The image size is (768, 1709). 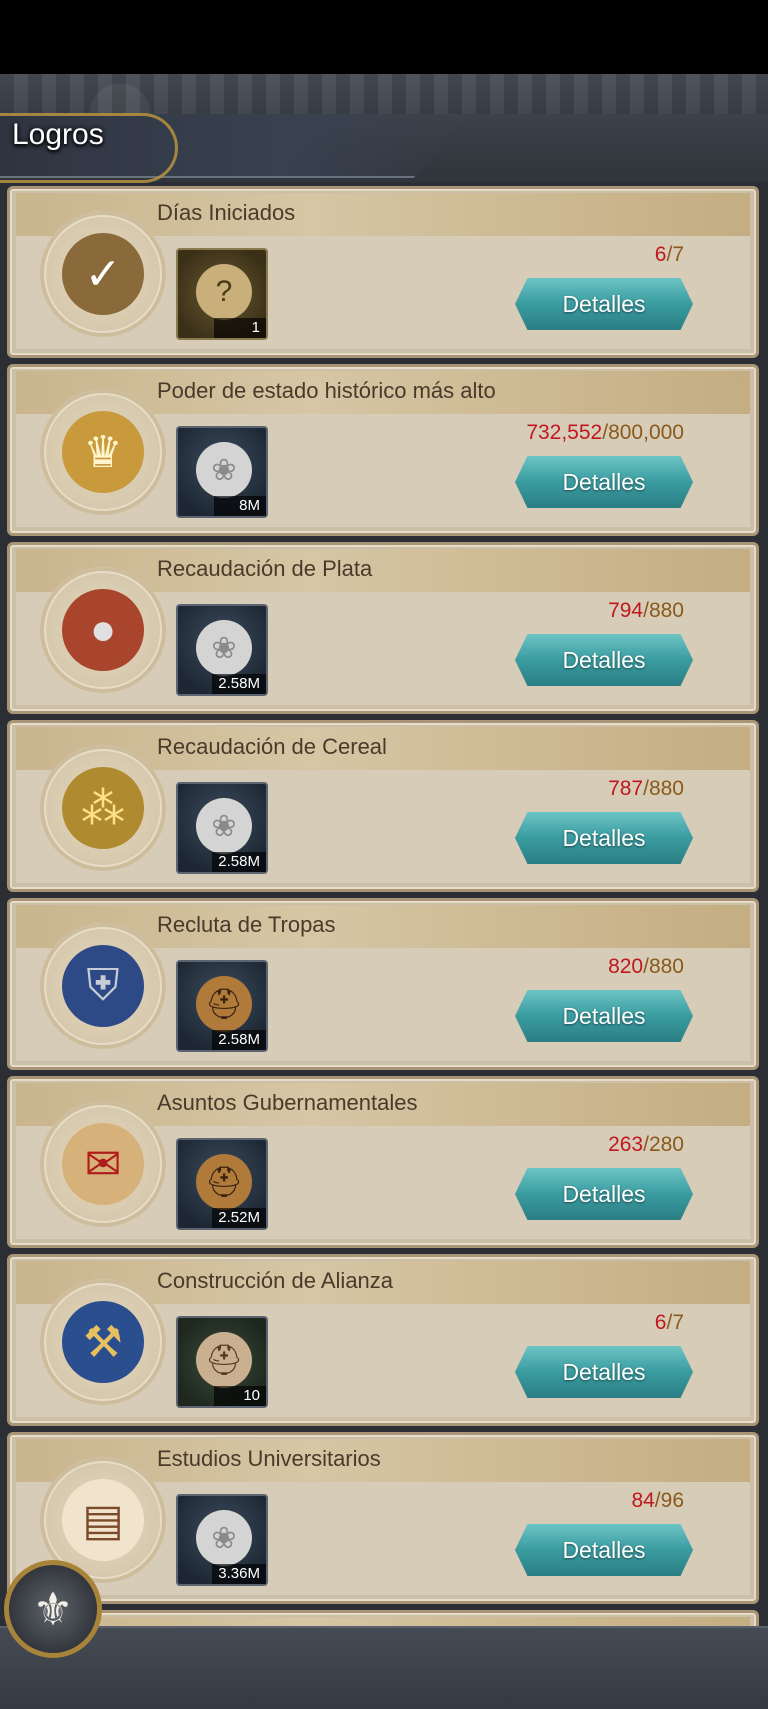 I want to click on achievement-card: Días Iniciados ✓ ? 1 6/7 Detalles, so click(x=383, y=272).